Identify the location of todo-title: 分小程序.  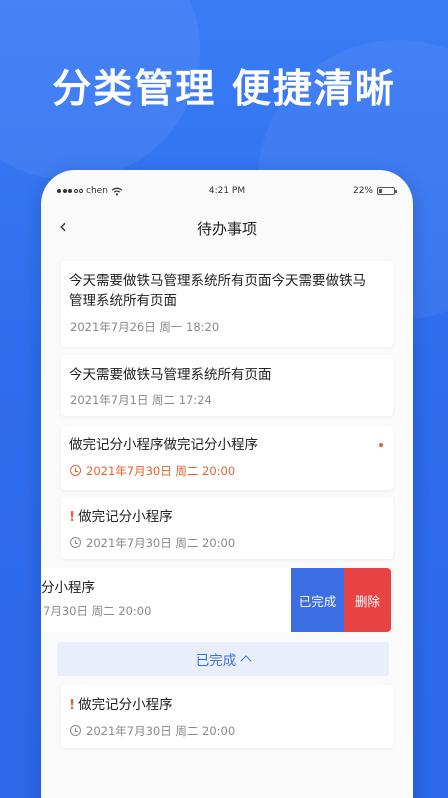
(68, 588).